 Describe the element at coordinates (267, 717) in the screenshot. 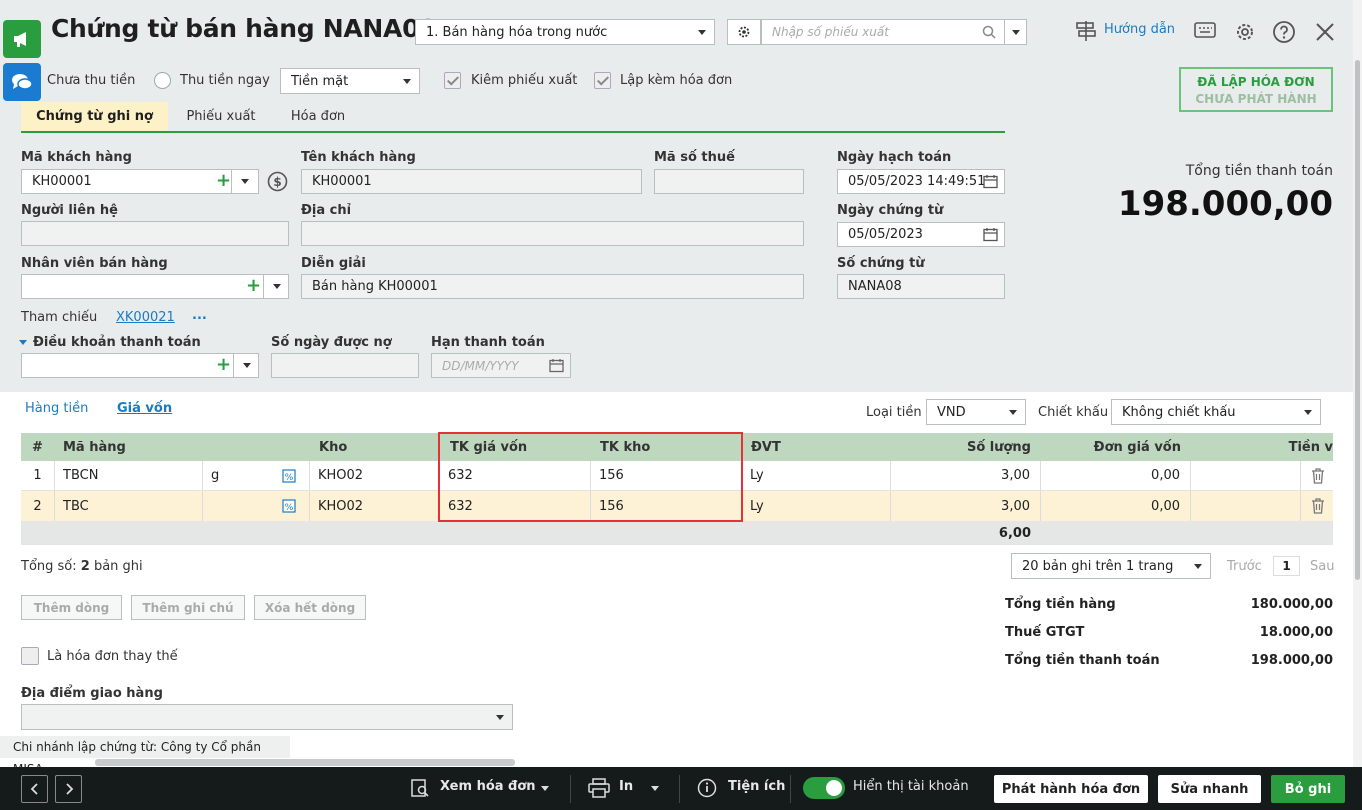

I see `delivery-place-select` at that location.